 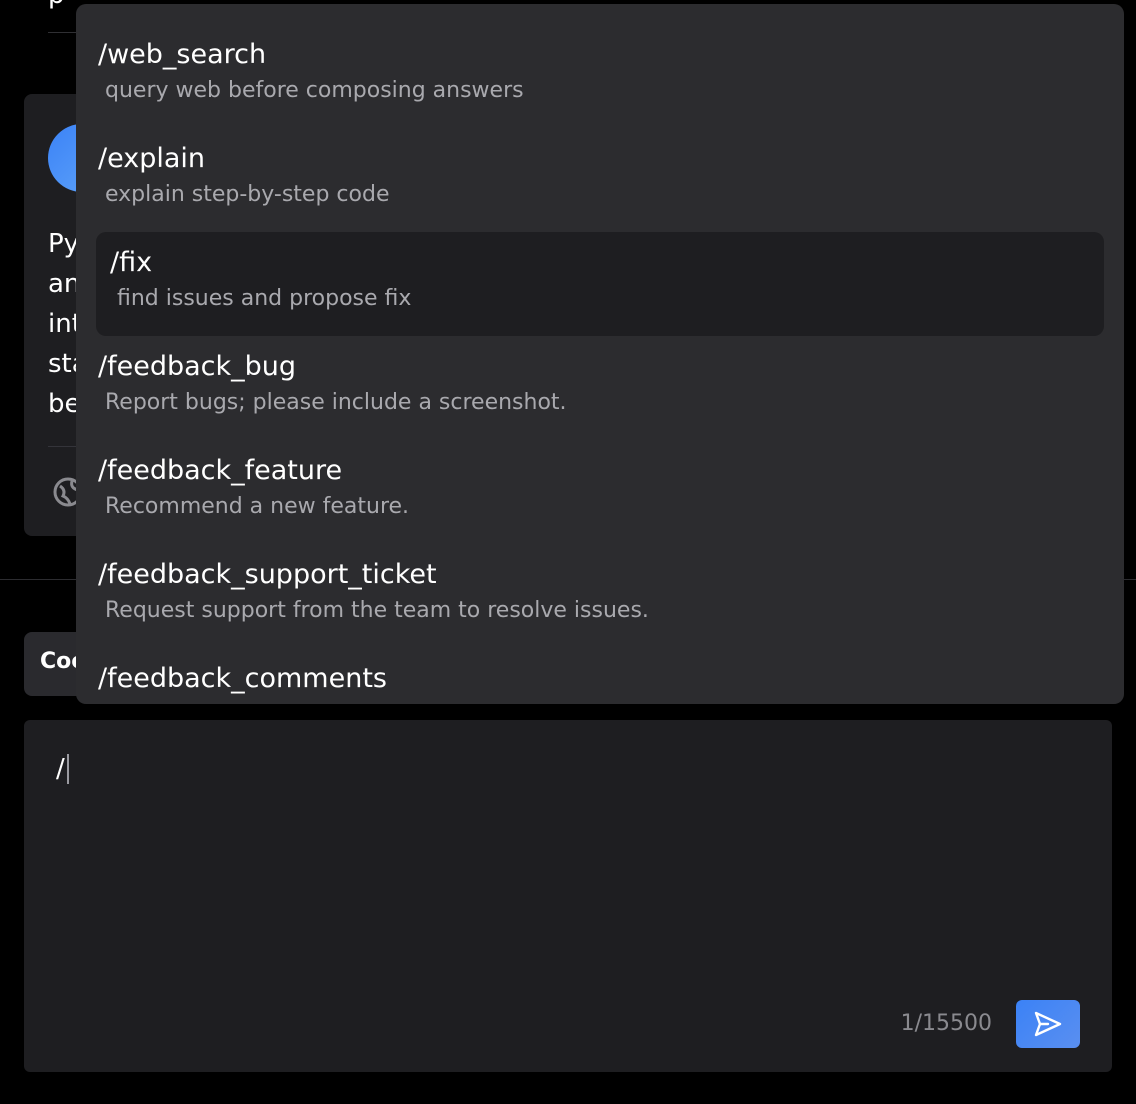 What do you see at coordinates (182, 54) in the screenshot?
I see `command-name: /web_search` at bounding box center [182, 54].